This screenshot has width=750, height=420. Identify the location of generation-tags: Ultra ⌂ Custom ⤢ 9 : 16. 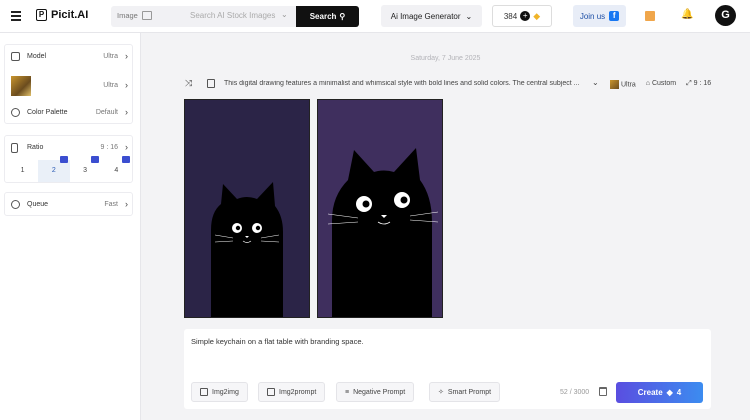
(660, 84).